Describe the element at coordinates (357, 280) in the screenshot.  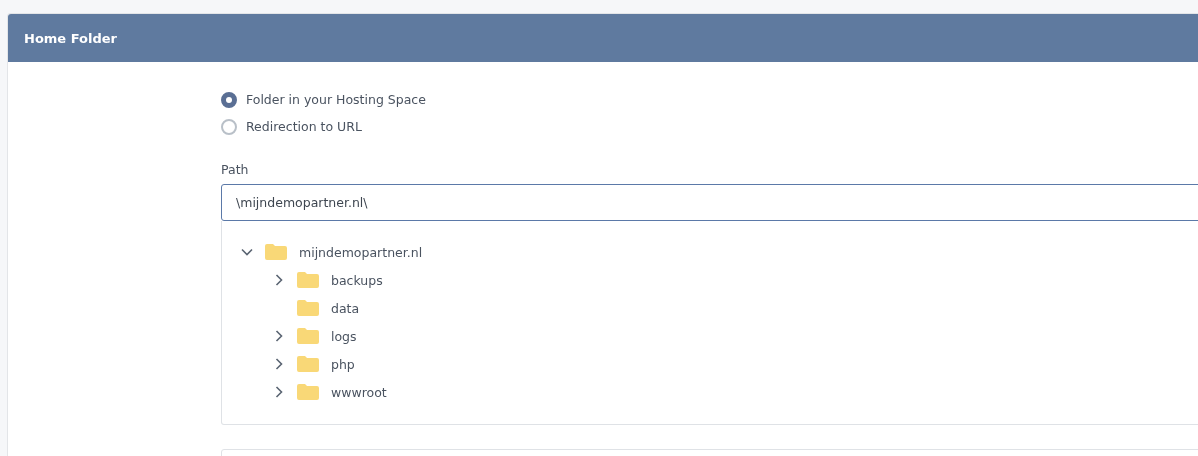
I see `folder-name: backups` at that location.